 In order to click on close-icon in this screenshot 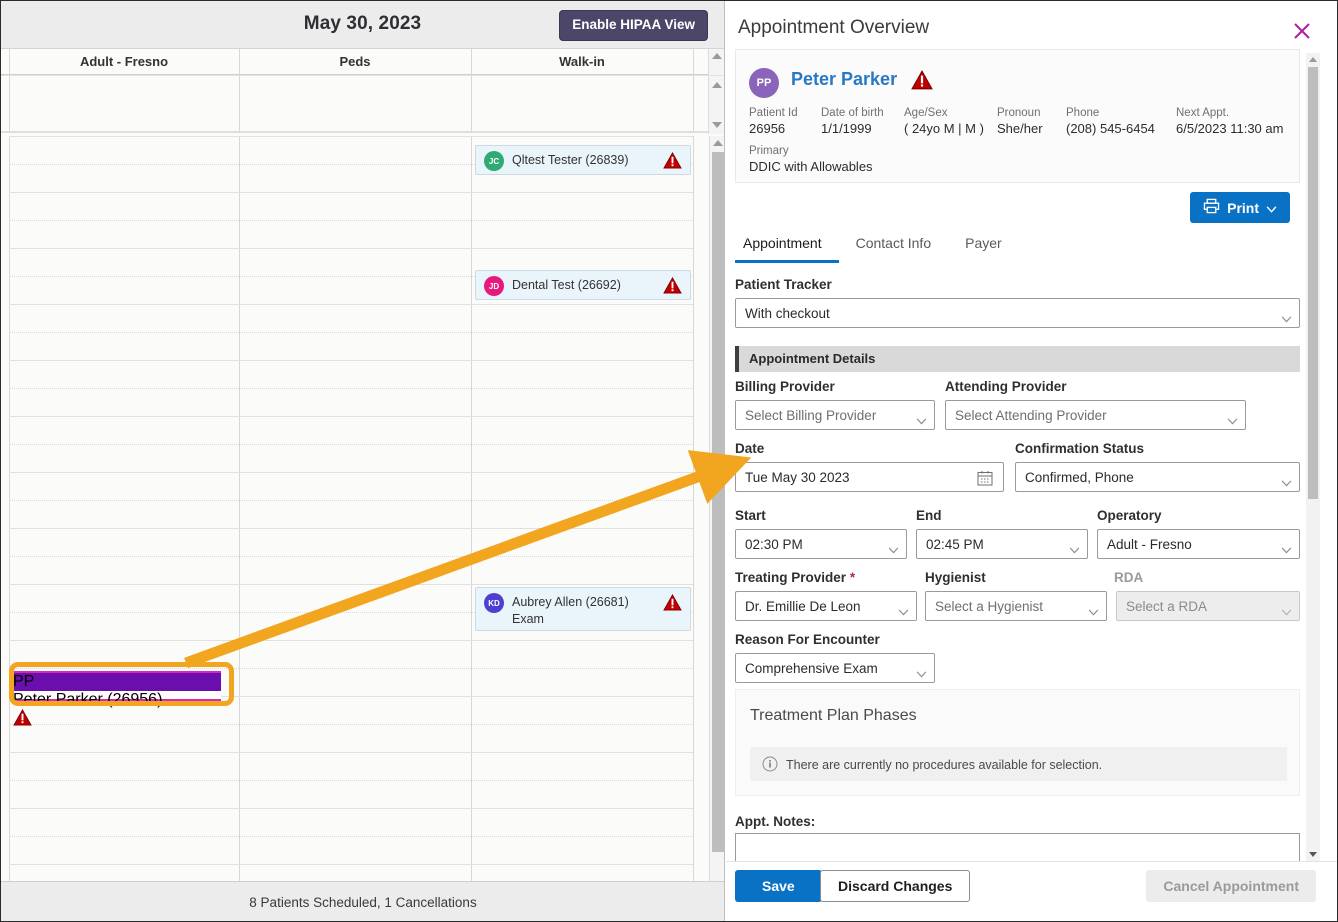, I will do `click(1302, 31)`.